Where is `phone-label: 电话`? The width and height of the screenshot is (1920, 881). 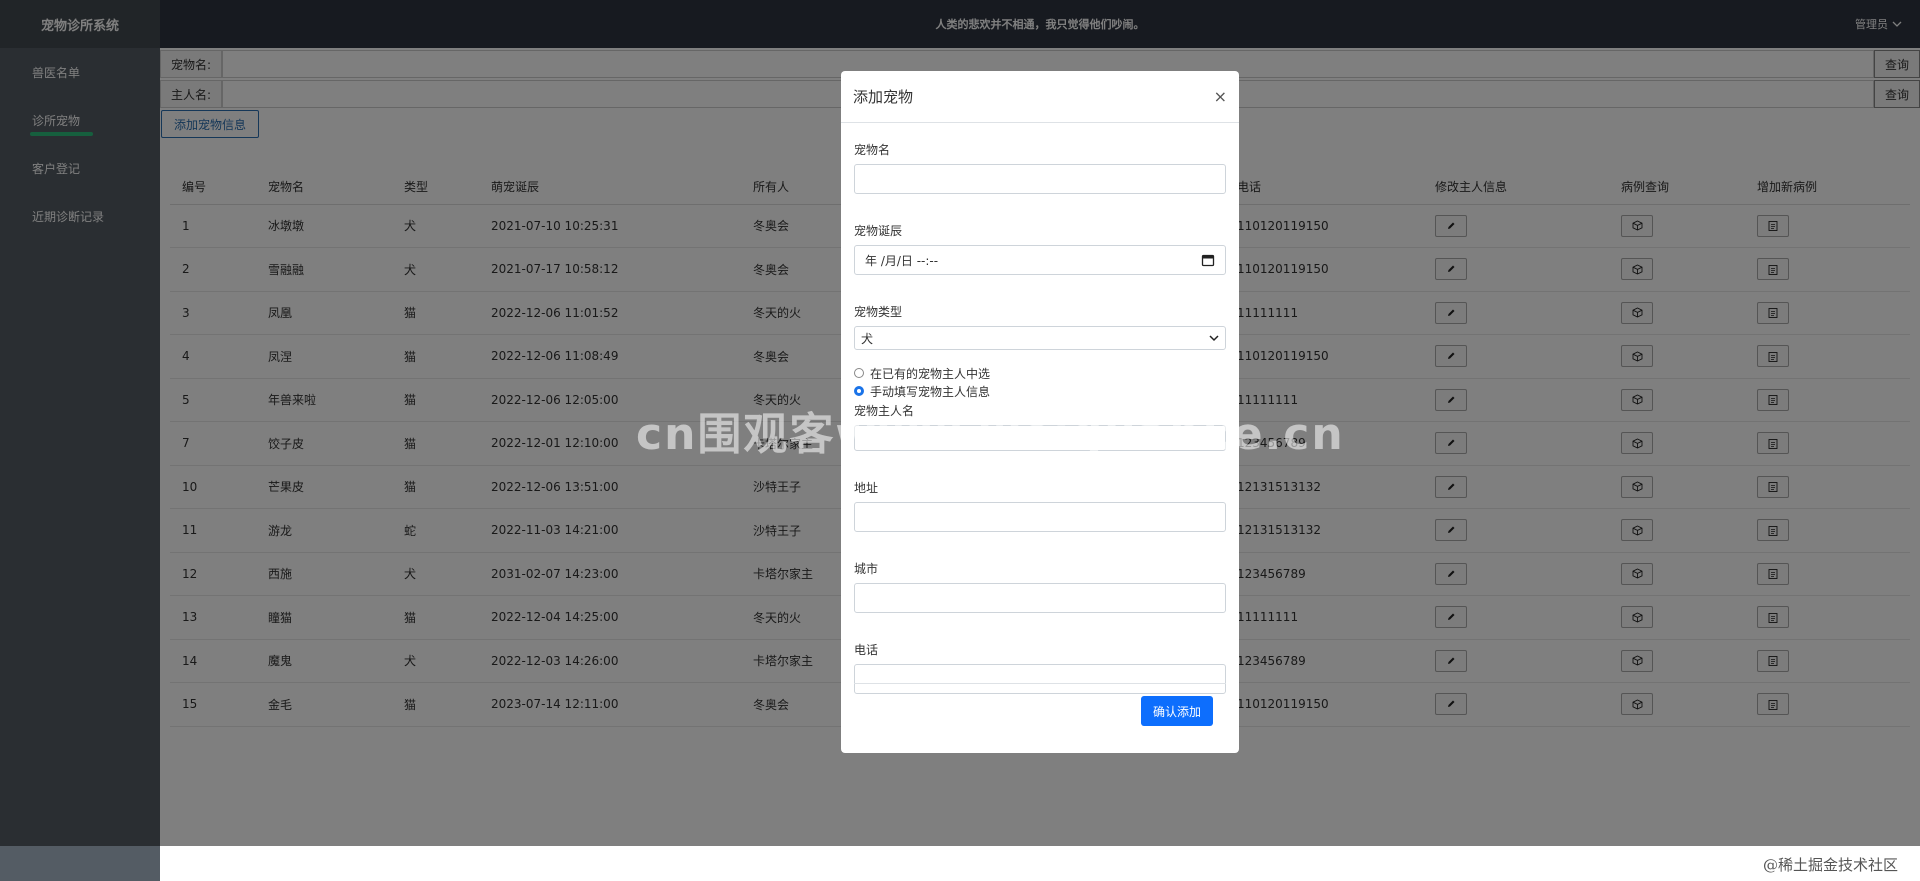 phone-label: 电话 is located at coordinates (866, 650).